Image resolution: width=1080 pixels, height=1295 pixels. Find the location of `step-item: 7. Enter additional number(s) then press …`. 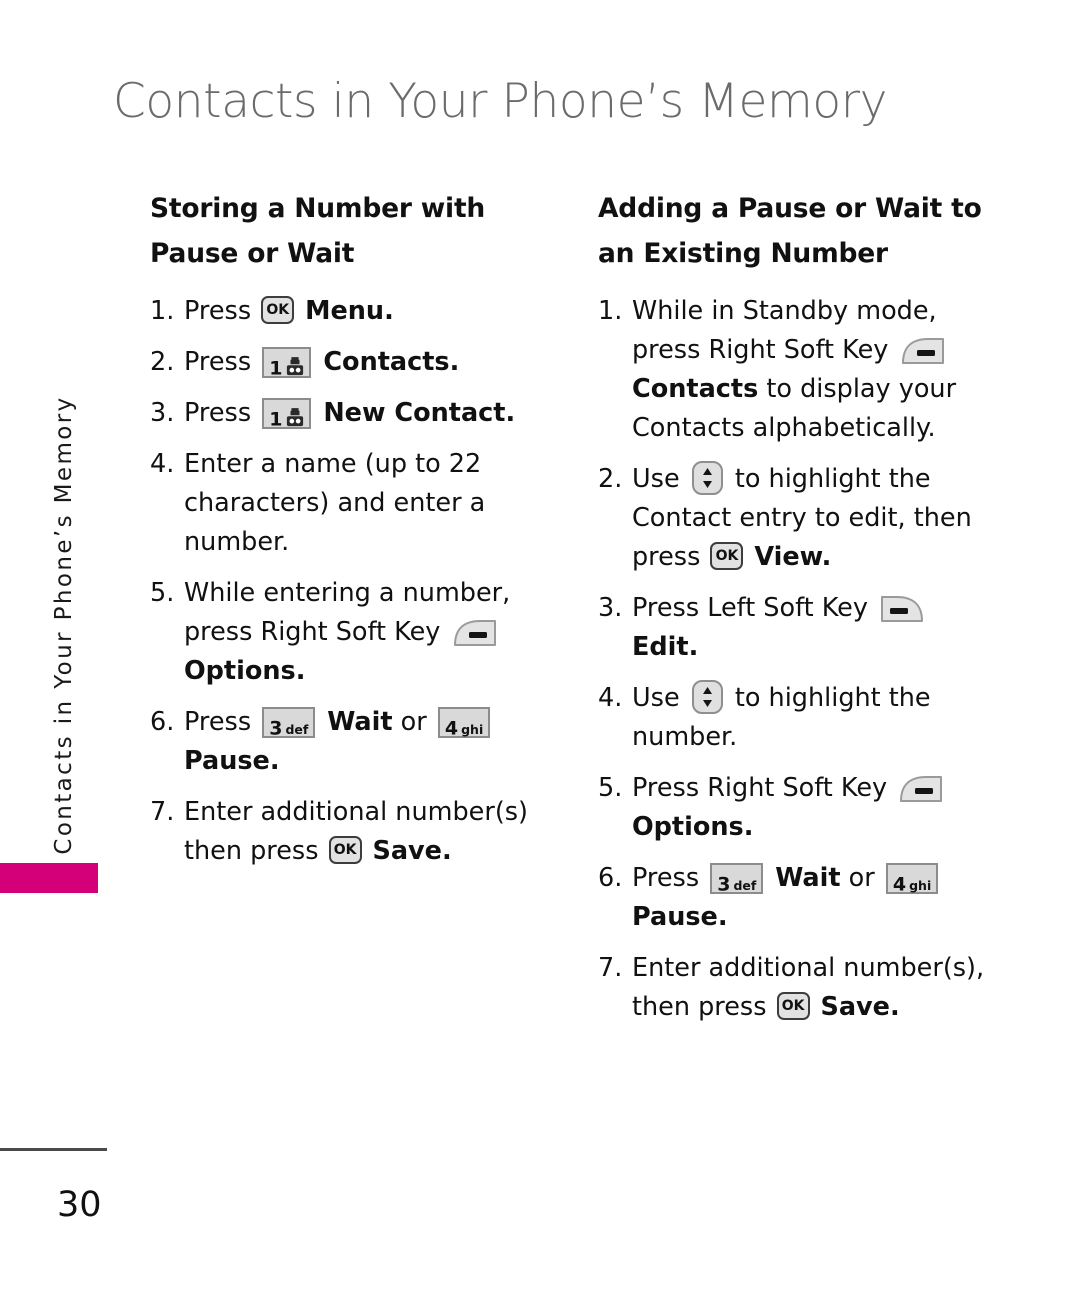

step-item: 7. Enter additional number(s) then press … is located at coordinates (346, 832).